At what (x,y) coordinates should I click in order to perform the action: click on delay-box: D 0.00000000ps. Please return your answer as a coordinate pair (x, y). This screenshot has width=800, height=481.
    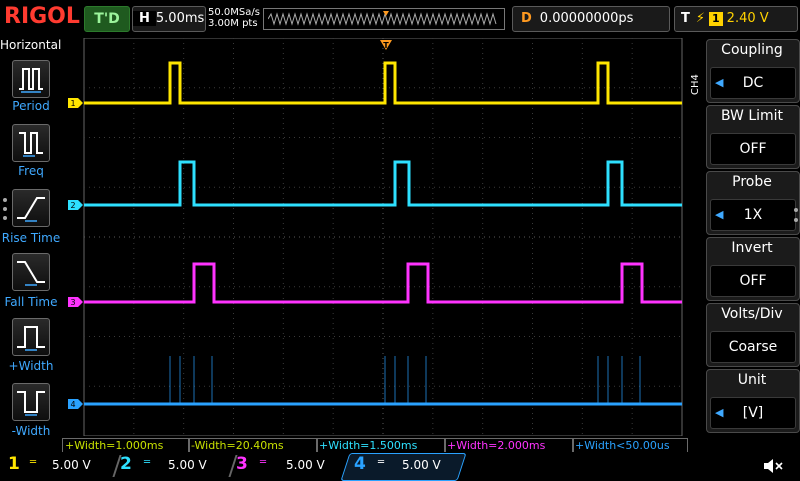
    Looking at the image, I should click on (591, 19).